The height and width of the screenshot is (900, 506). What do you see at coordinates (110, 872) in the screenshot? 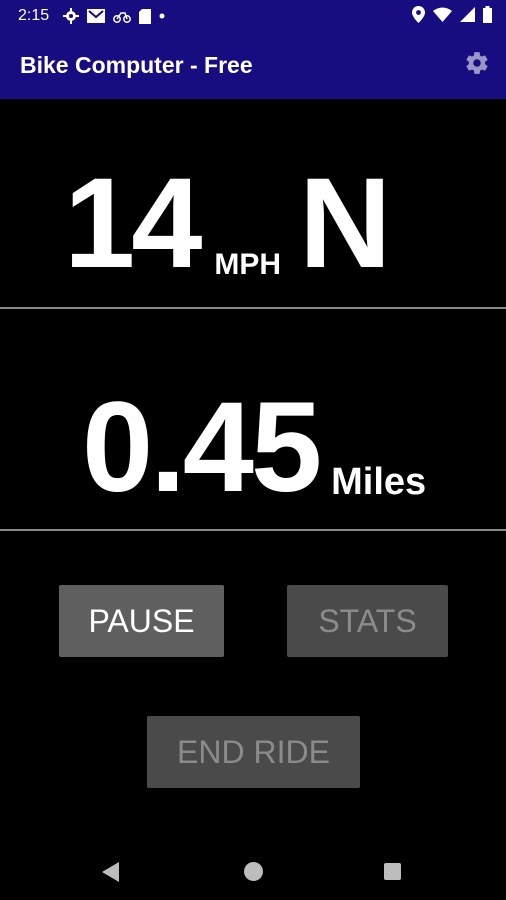
I see `back-icon` at bounding box center [110, 872].